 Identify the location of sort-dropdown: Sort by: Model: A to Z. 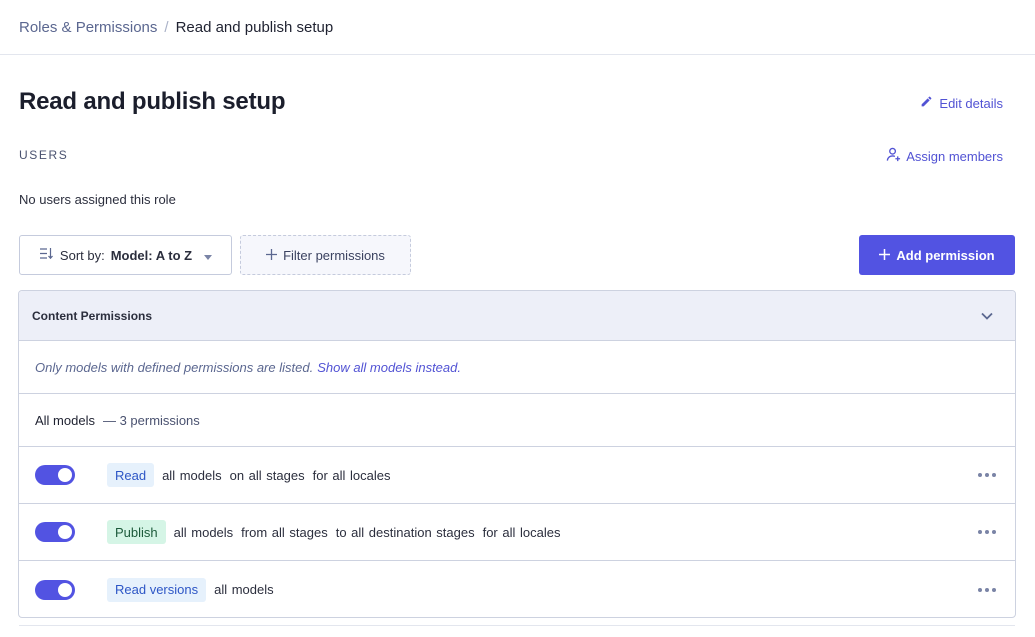
(125, 255).